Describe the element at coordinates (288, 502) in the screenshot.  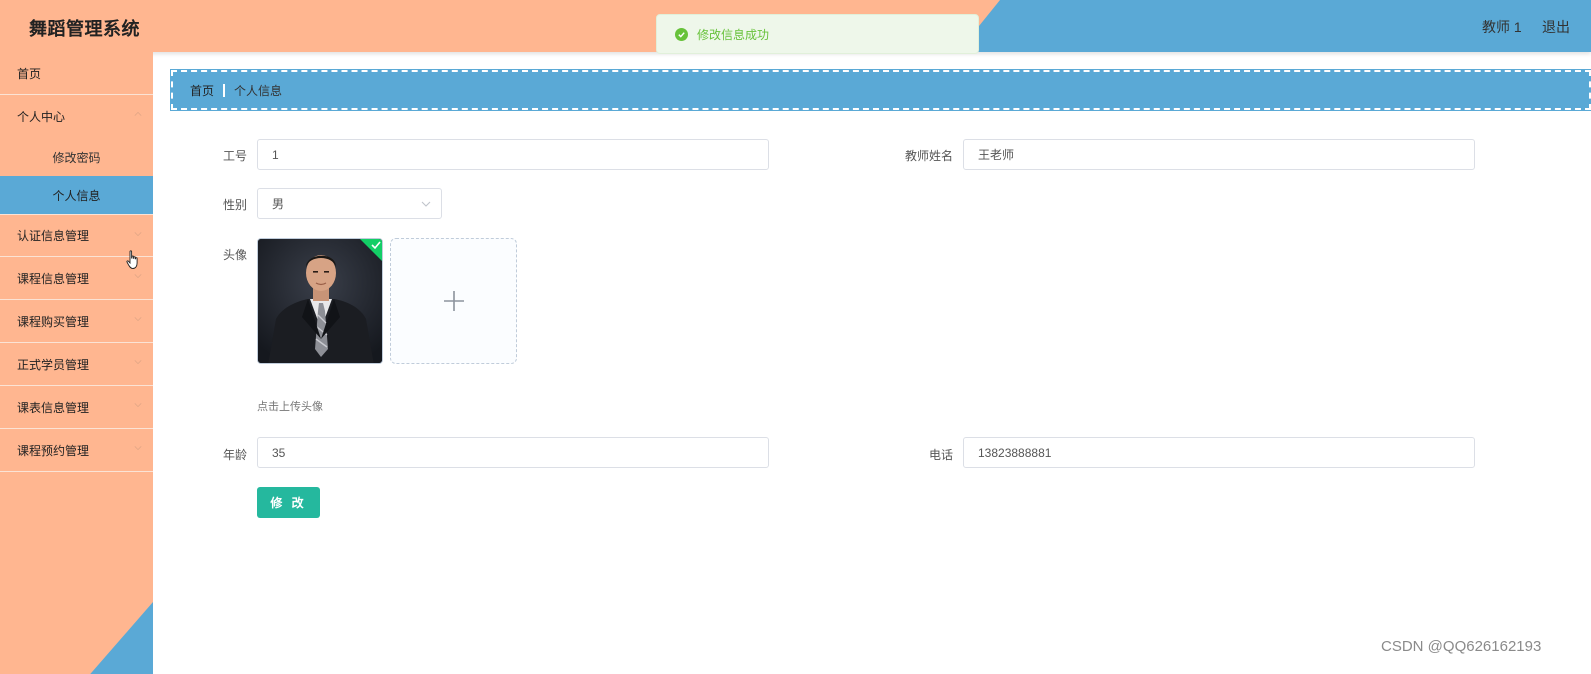
I see `submit-button: 修 改` at that location.